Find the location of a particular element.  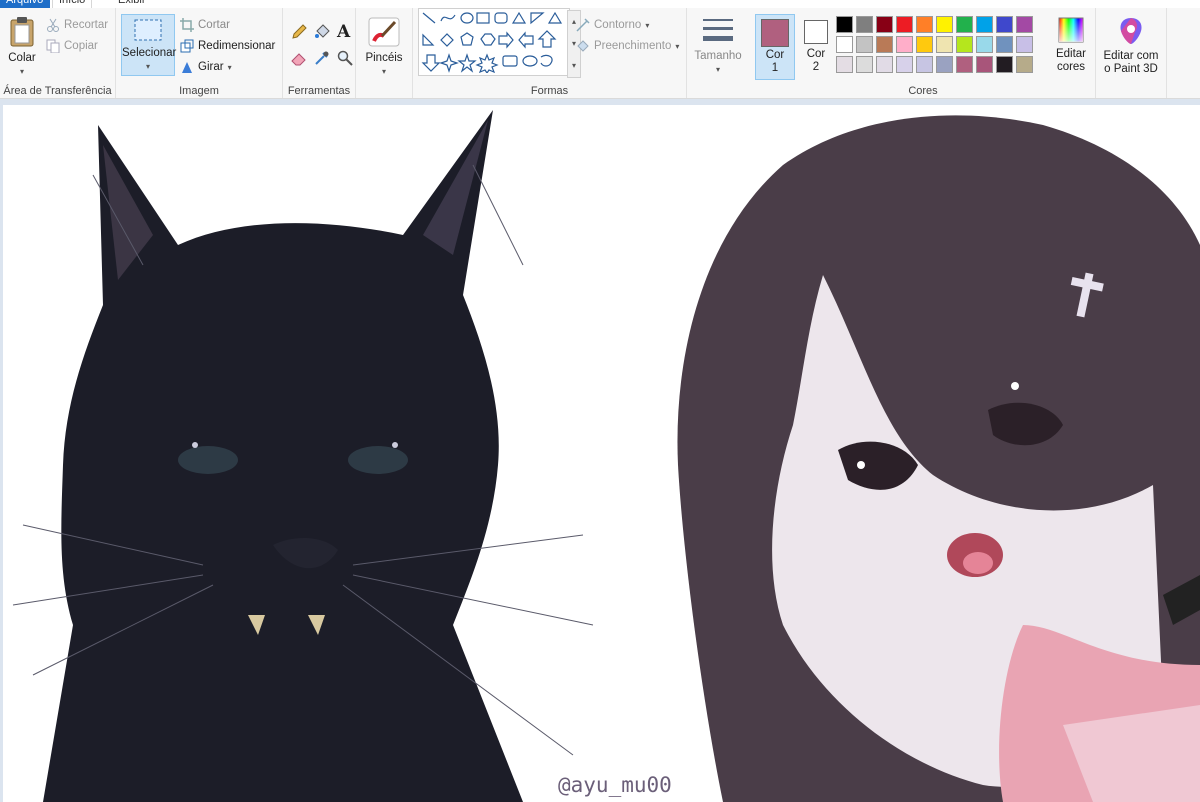

rotate-icon is located at coordinates (187, 67).